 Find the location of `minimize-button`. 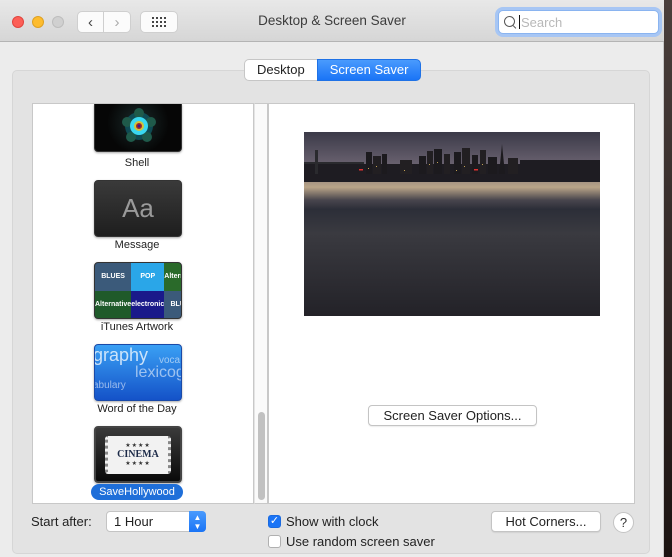

minimize-button is located at coordinates (38, 22).